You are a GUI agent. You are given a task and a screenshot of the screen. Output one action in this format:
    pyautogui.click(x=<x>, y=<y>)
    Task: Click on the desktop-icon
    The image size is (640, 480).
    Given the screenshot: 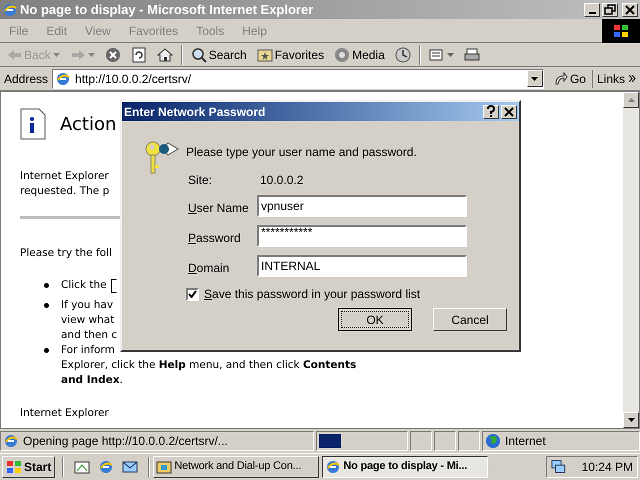 What is the action you would take?
    pyautogui.click(x=82, y=466)
    